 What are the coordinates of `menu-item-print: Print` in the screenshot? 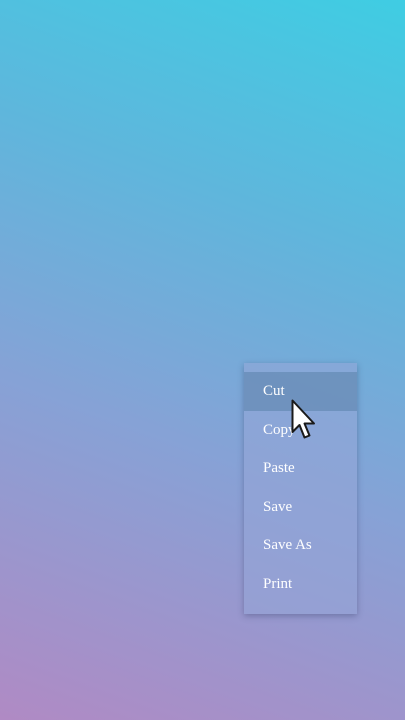 It's located at (300, 584).